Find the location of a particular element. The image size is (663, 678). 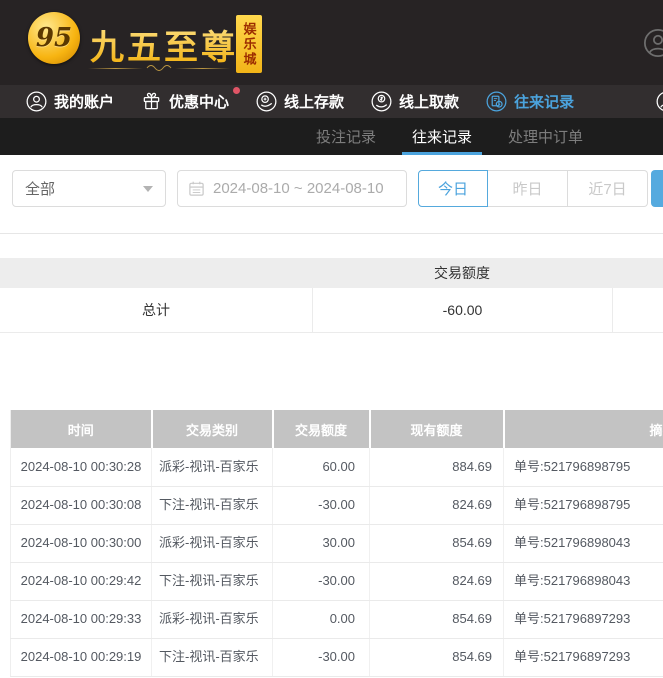

quick-btn-yesterday: 昨日 is located at coordinates (528, 188).